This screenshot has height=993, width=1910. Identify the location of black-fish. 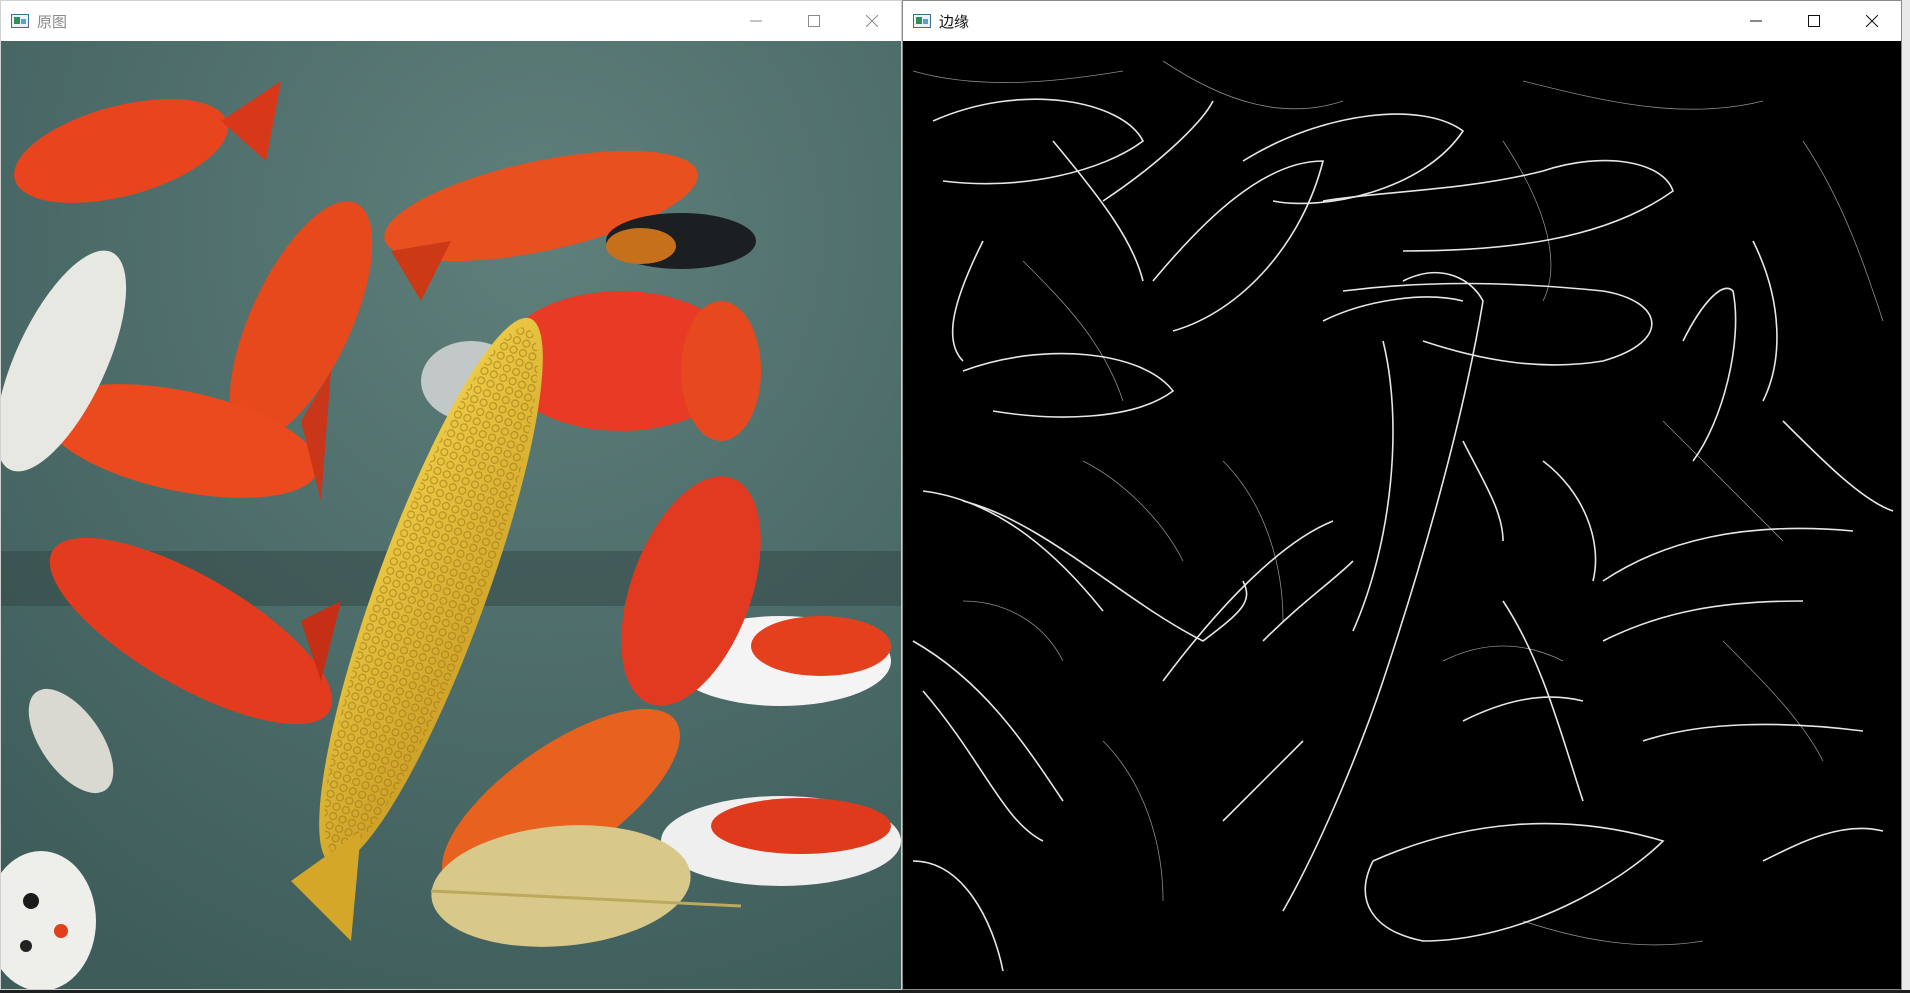
(681, 241).